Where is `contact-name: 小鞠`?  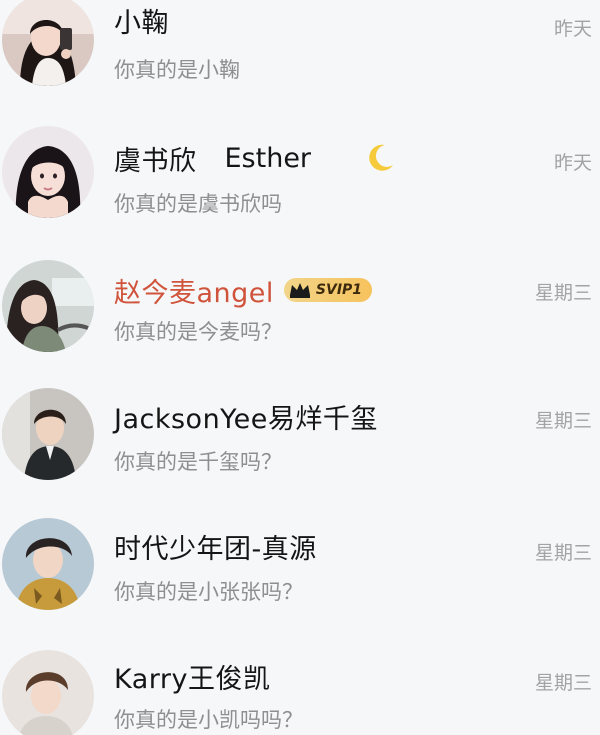
contact-name: 小鞠 is located at coordinates (141, 23).